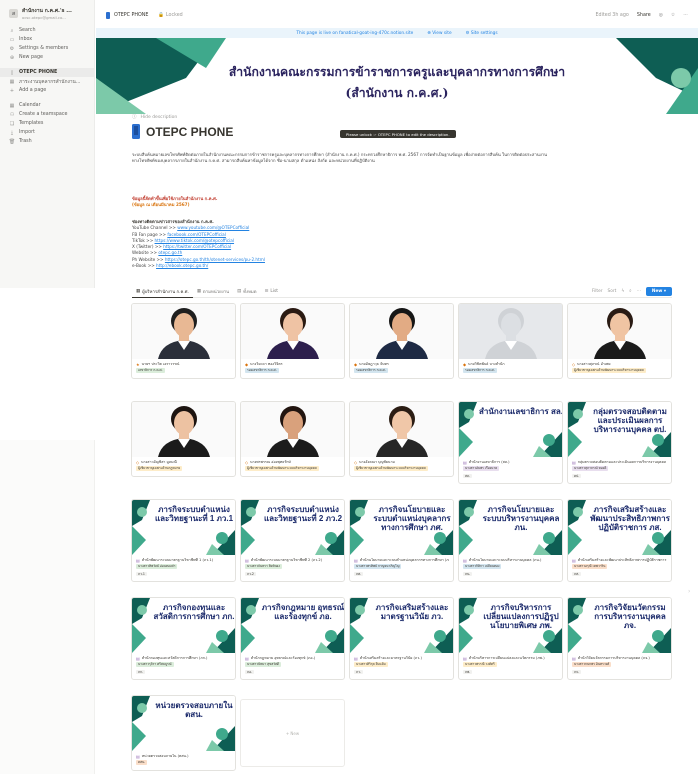 Image resolution: width=698 pixels, height=774 pixels. What do you see at coordinates (170, 252) in the screenshot?
I see `channel-link: otepc.go.th` at bounding box center [170, 252].